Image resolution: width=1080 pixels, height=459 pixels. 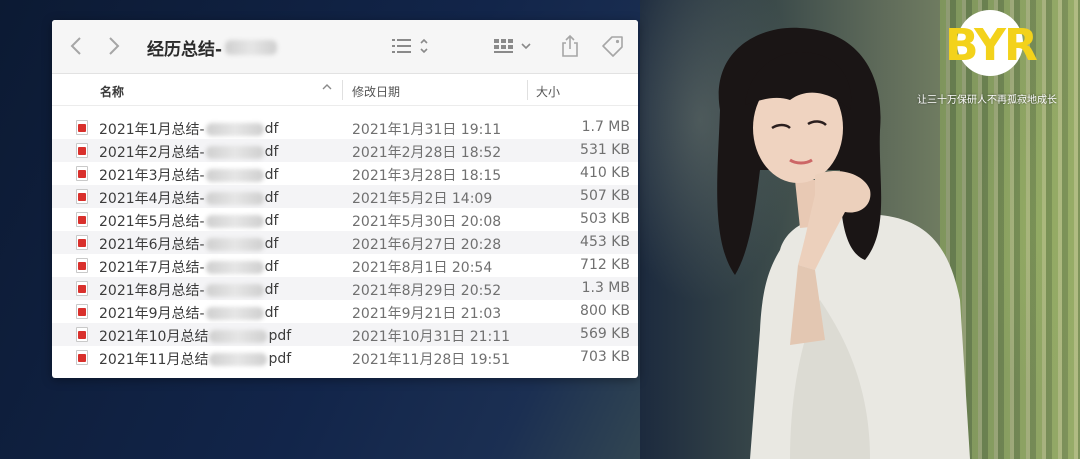 I want to click on sort-ascending-icon, so click(x=327, y=88).